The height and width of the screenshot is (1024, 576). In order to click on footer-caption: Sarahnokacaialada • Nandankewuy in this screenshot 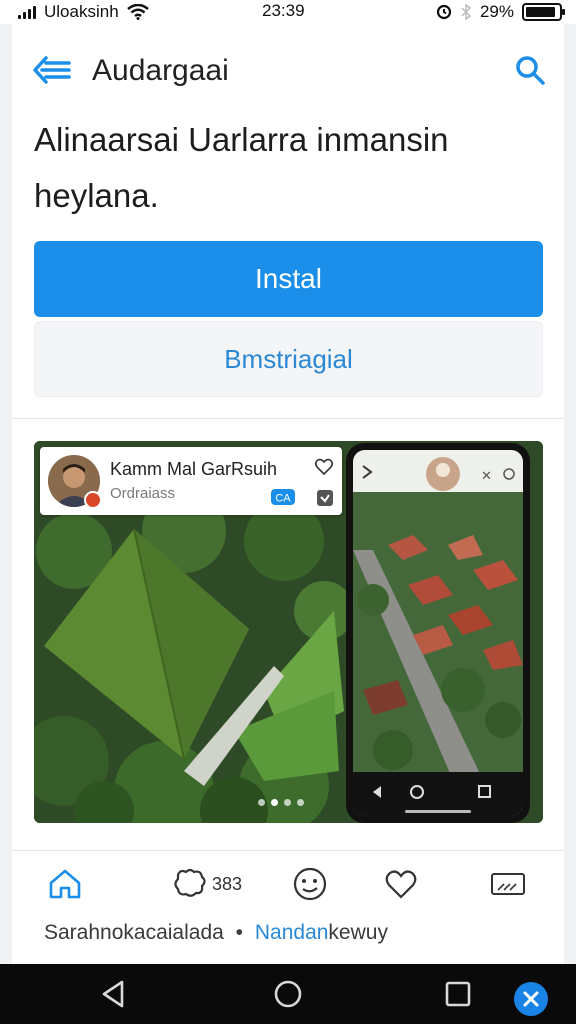, I will do `click(216, 933)`.